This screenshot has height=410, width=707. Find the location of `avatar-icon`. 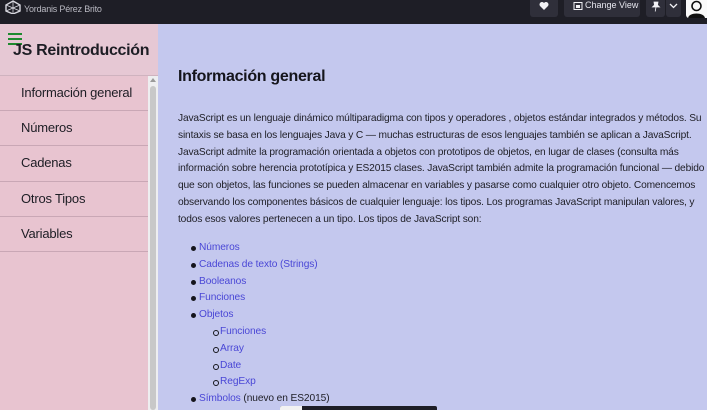

avatar-icon is located at coordinates (696, 9).